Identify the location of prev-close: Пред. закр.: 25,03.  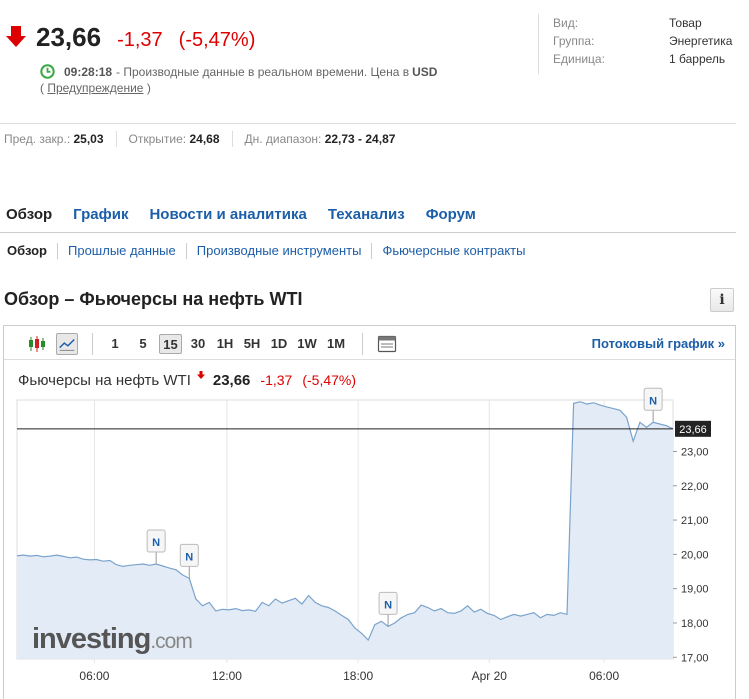
(60, 139).